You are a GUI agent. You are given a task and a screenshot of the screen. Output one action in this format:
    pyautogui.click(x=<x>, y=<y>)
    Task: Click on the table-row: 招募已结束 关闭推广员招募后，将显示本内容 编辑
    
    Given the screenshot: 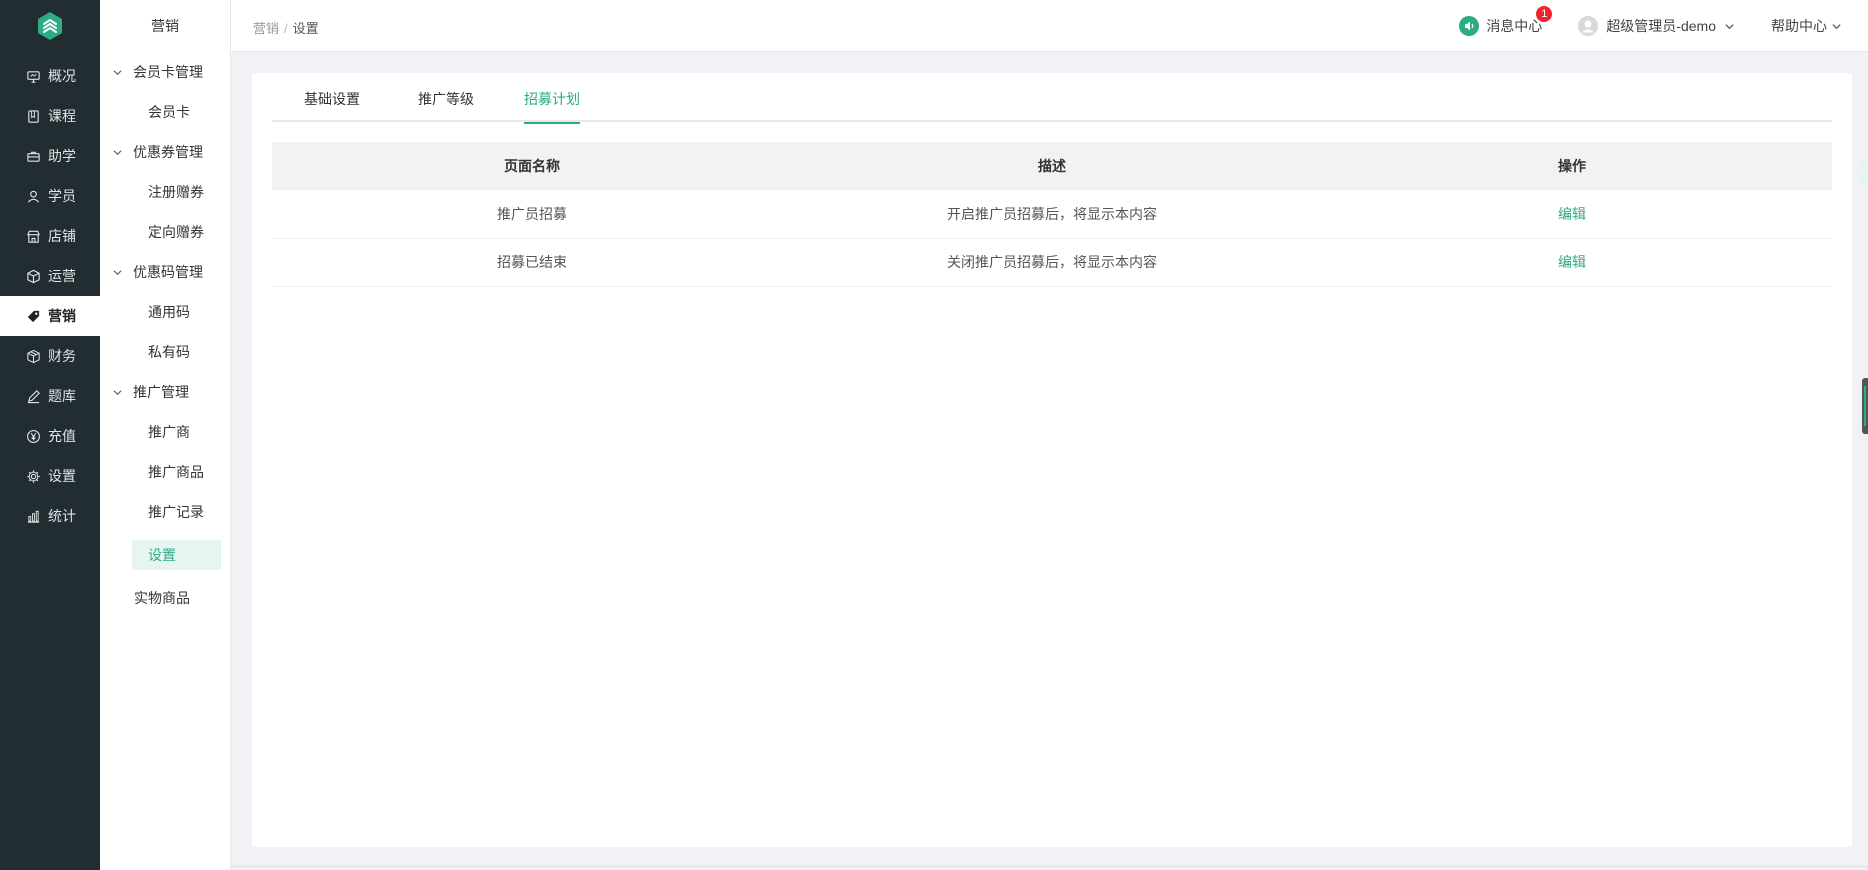 What is the action you would take?
    pyautogui.click(x=1052, y=262)
    